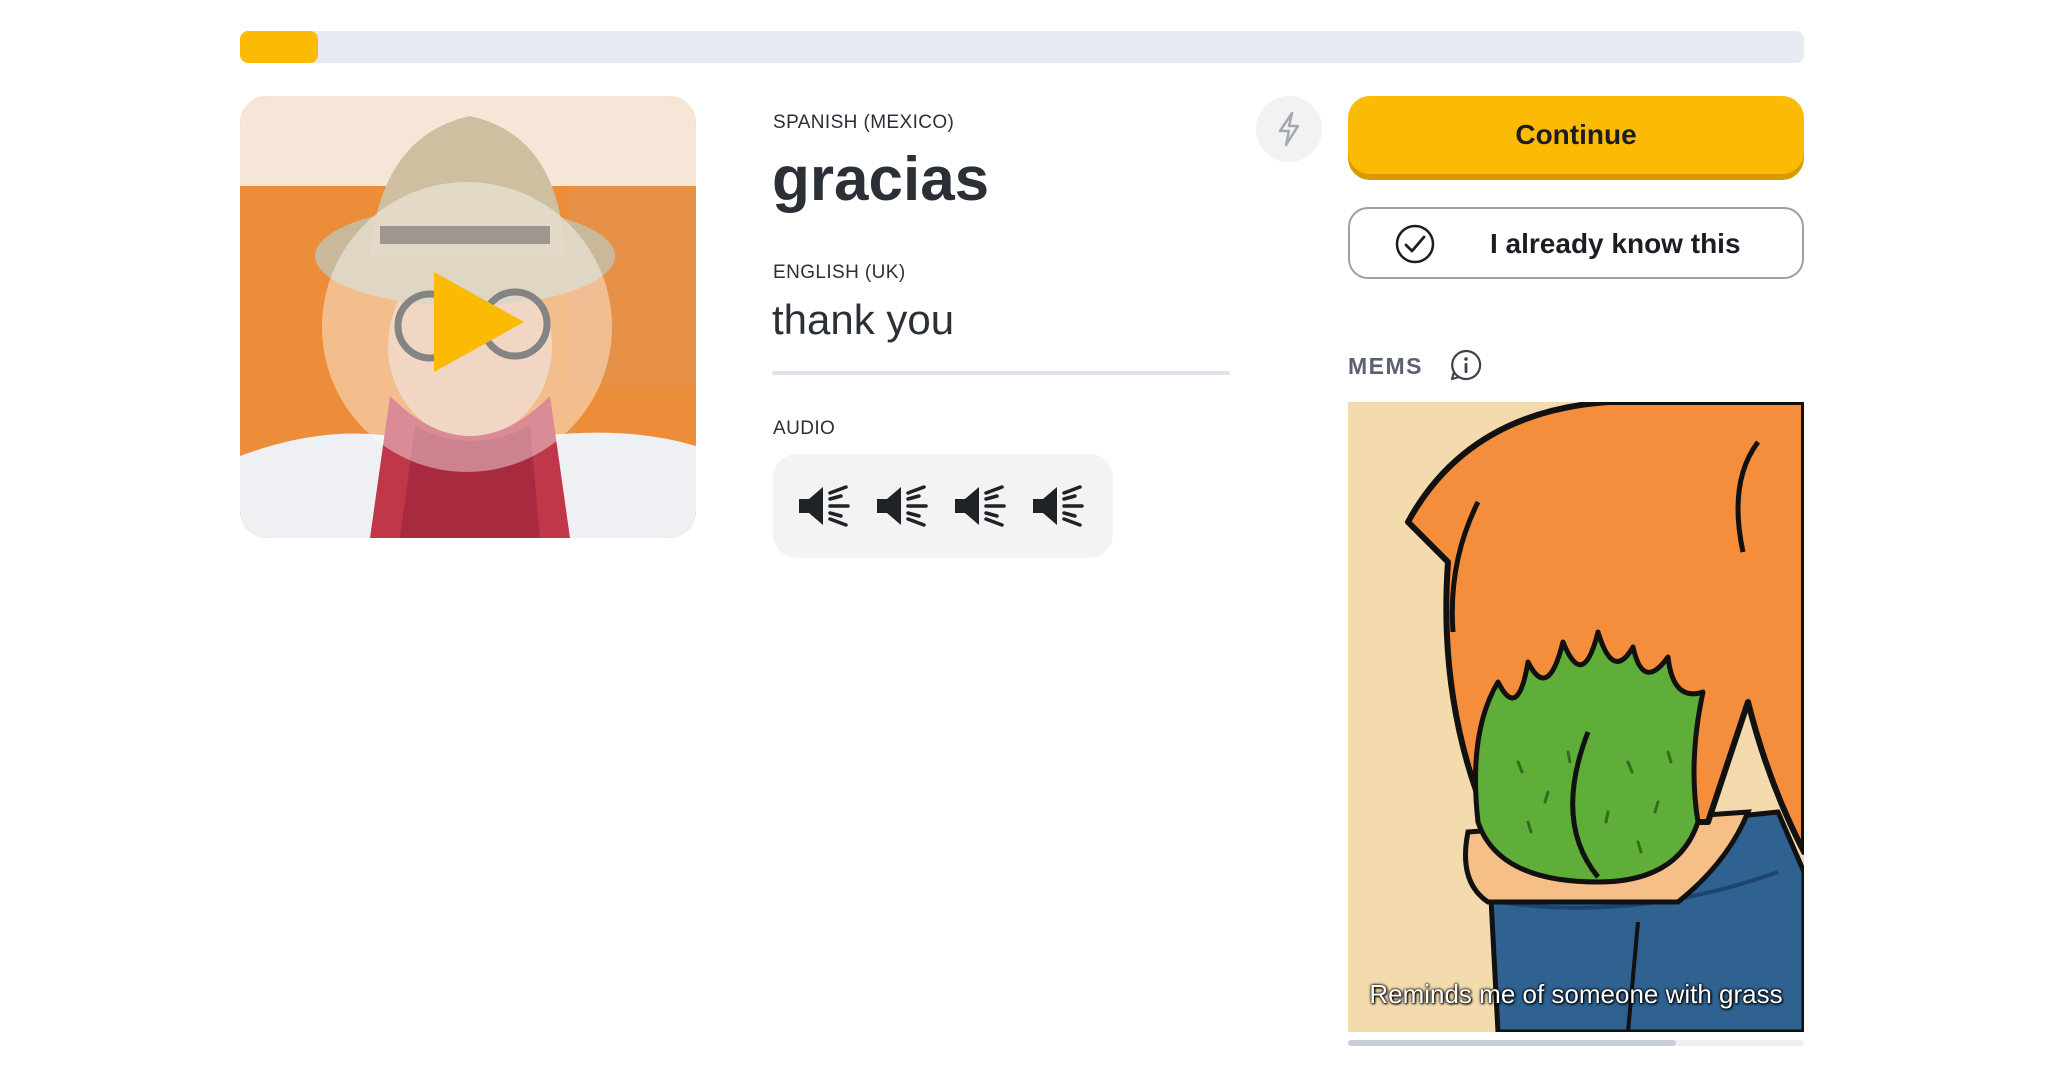  I want to click on mem-card: Reminds me of someone with grass, so click(1576, 717).